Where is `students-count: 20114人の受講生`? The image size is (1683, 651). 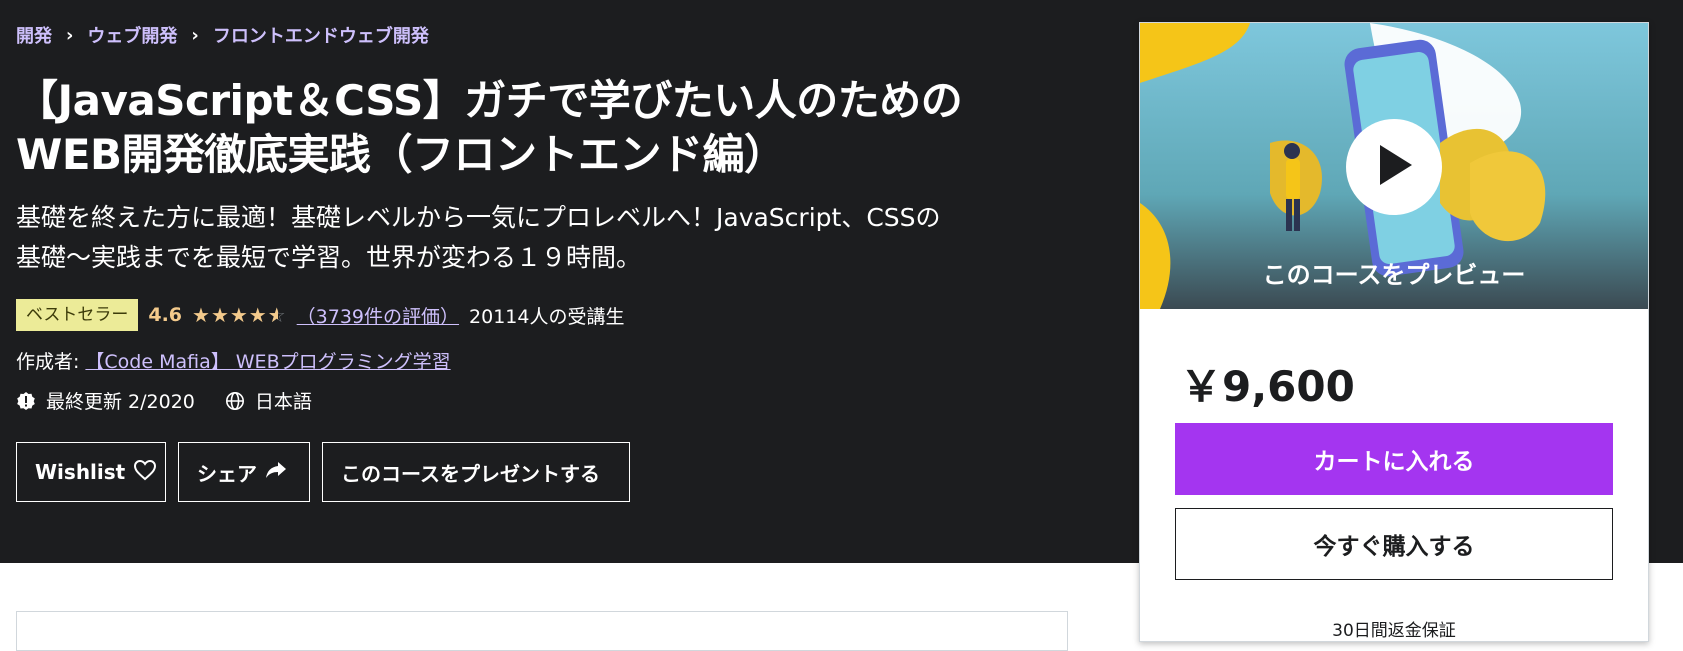 students-count: 20114人の受講生 is located at coordinates (547, 316).